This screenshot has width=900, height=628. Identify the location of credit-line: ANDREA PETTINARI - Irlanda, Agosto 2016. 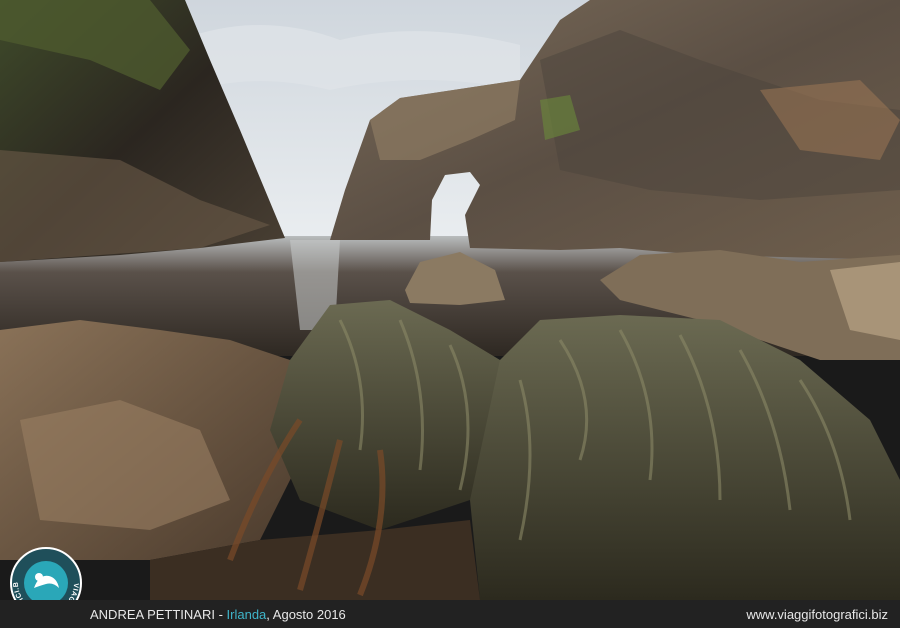
(218, 614).